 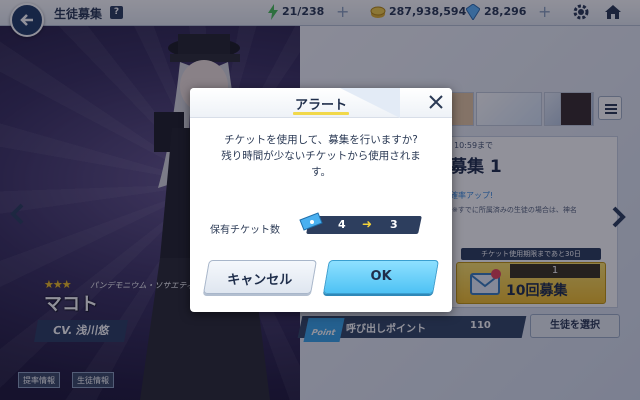 What do you see at coordinates (321, 172) in the screenshot?
I see `alert-message-line-3: す。` at bounding box center [321, 172].